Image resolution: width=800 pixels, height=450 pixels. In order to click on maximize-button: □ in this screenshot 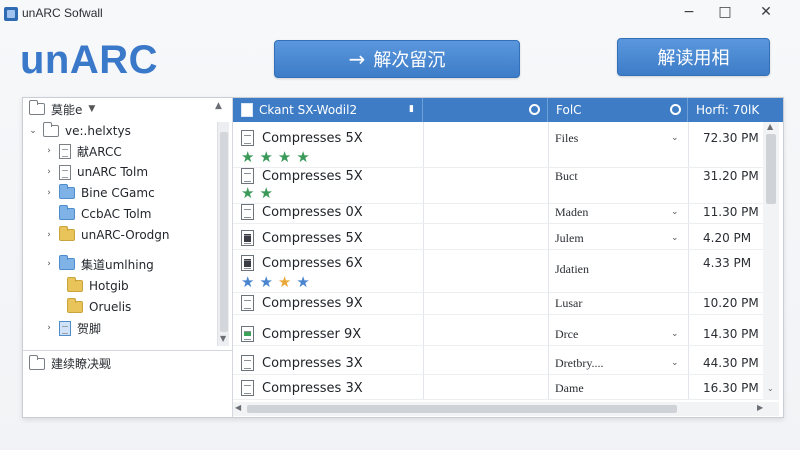, I will do `click(725, 12)`.